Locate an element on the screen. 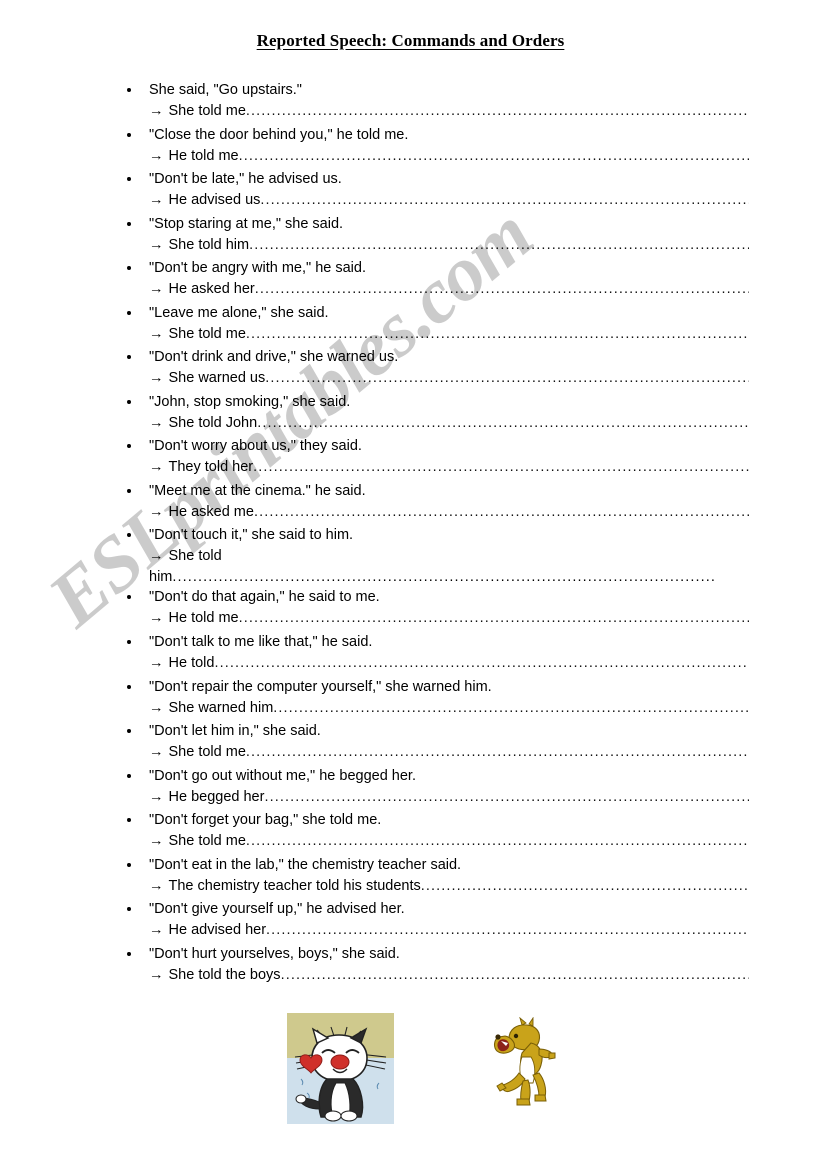 The height and width of the screenshot is (1169, 821). crying-cat-with-heart-image is located at coordinates (340, 1068).